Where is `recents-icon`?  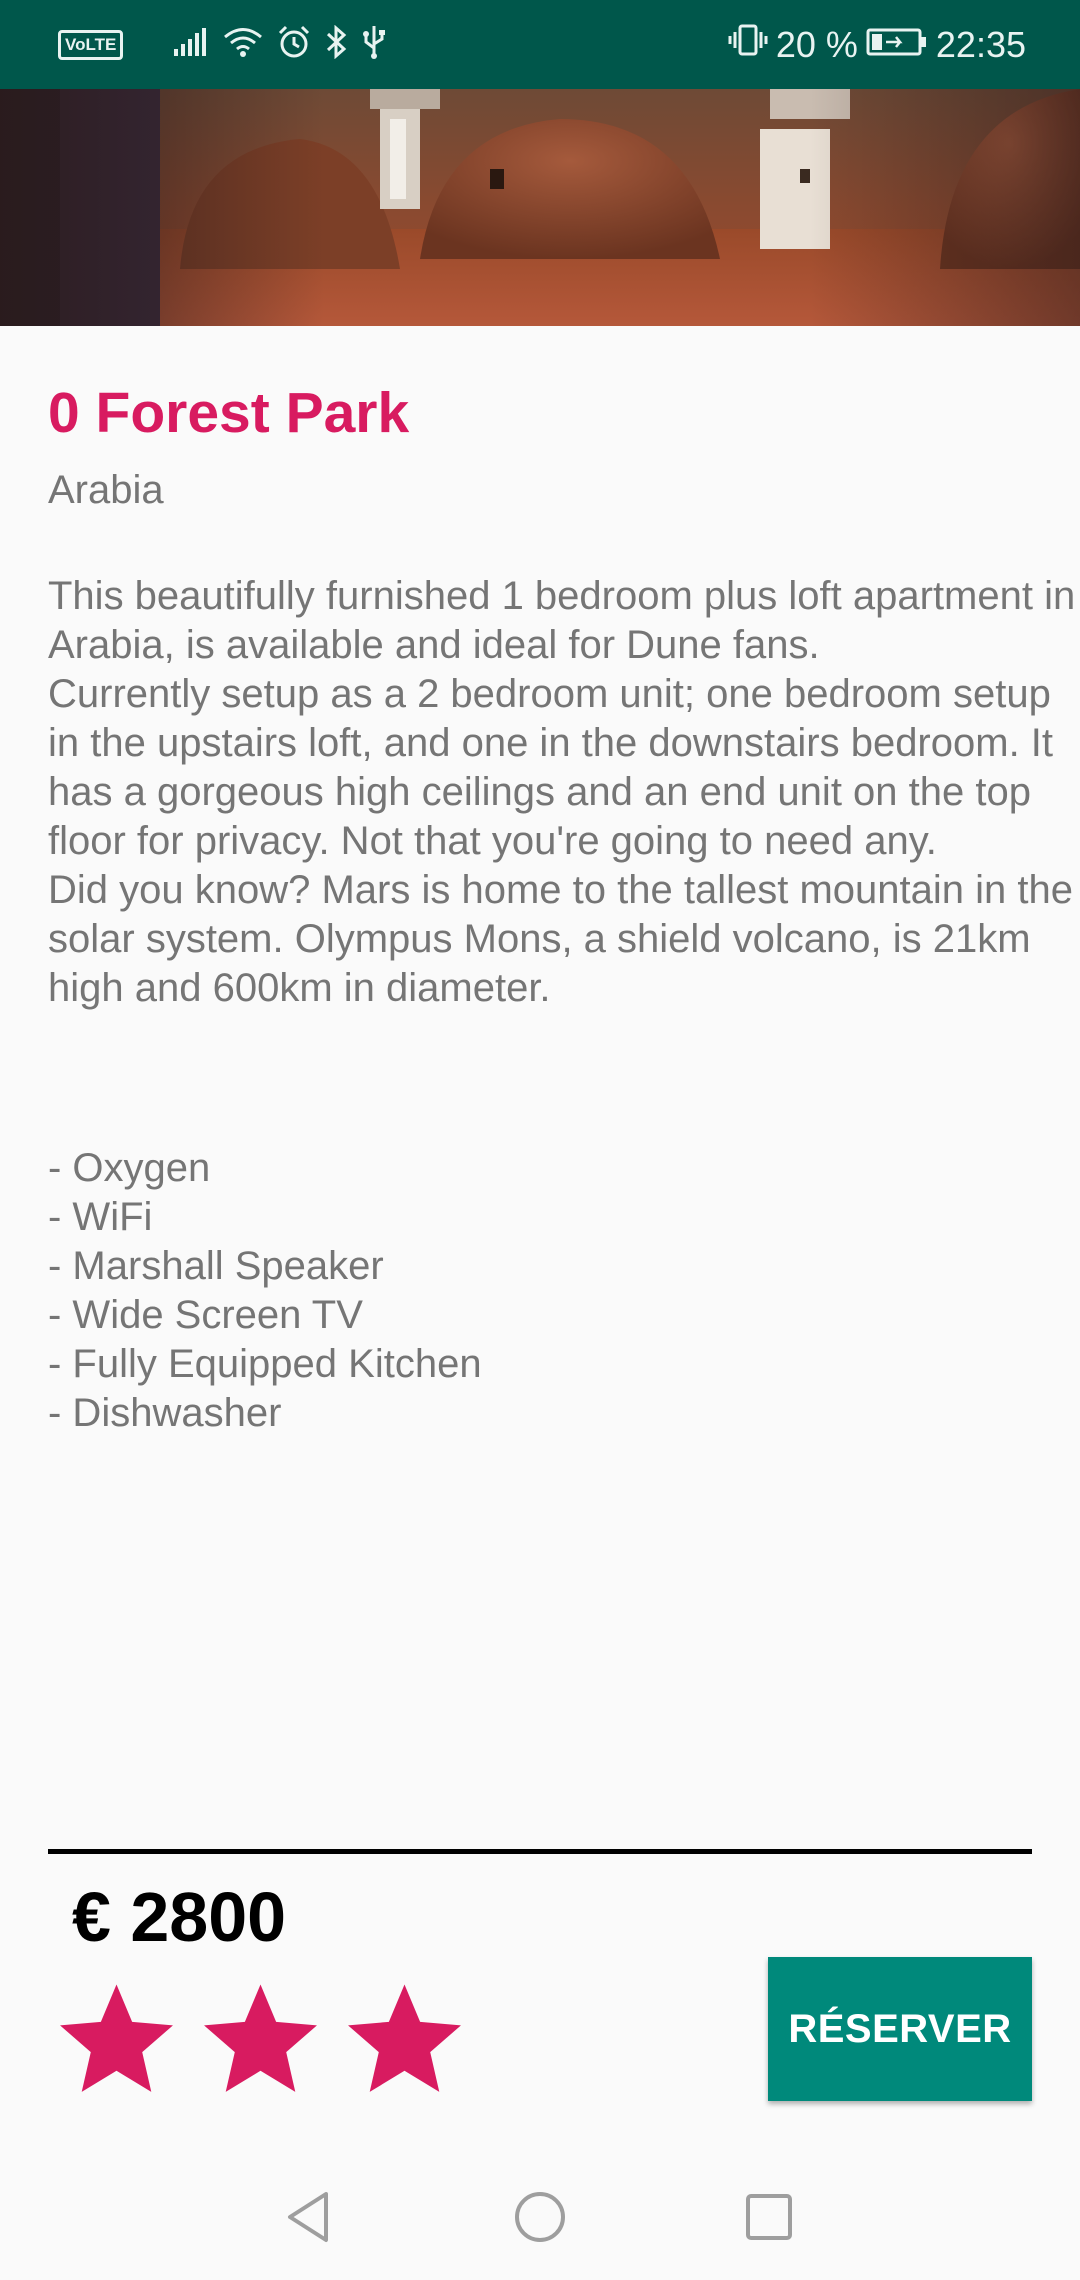
recents-icon is located at coordinates (769, 2217).